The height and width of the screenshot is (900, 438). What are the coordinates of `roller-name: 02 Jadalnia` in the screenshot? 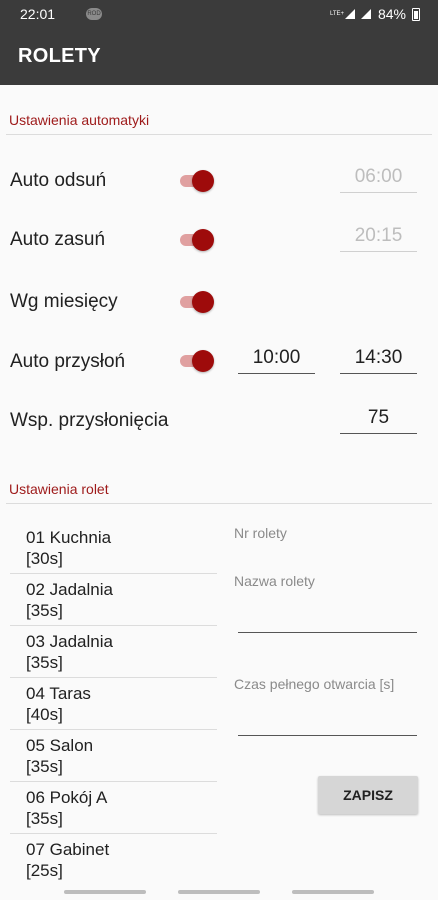 It's located at (69, 589).